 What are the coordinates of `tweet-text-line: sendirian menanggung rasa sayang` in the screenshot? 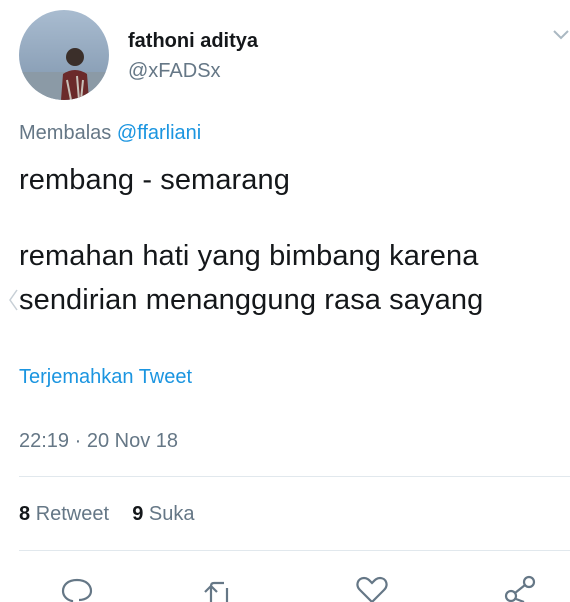 It's located at (251, 300).